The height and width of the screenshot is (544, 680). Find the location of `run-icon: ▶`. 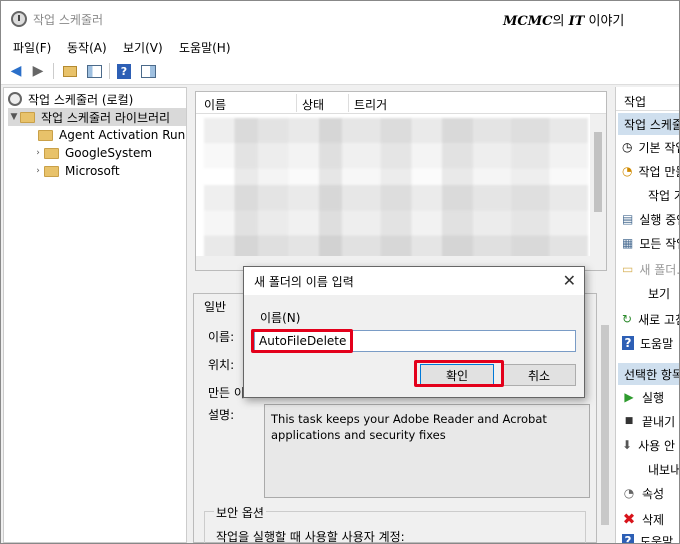

run-icon: ▶ is located at coordinates (629, 397).